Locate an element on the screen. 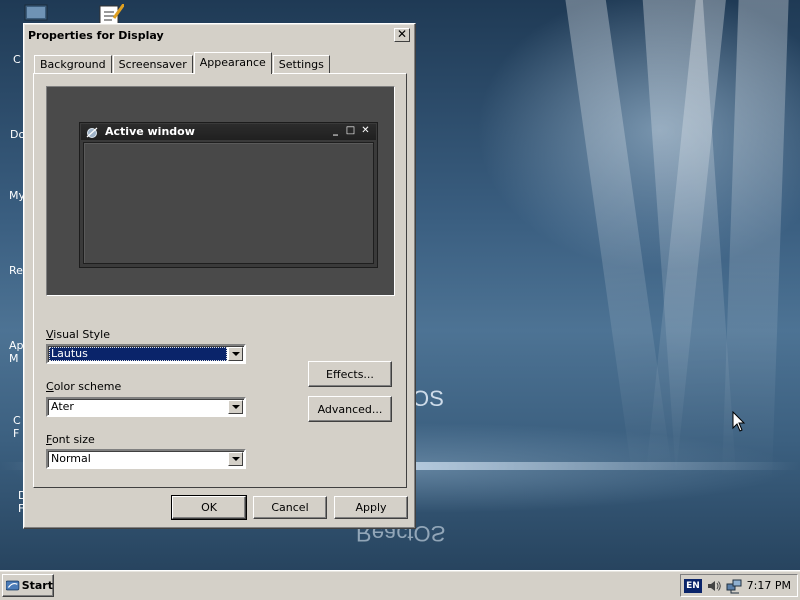 This screenshot has width=800, height=600. start-label: Start is located at coordinates (37, 585).